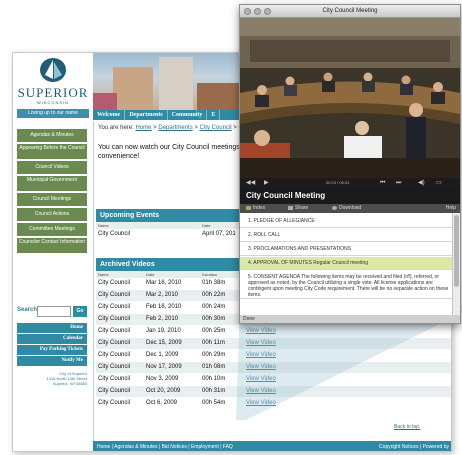  What do you see at coordinates (164, 367) in the screenshot?
I see `video-date: Nov 17, 2009` at bounding box center [164, 367].